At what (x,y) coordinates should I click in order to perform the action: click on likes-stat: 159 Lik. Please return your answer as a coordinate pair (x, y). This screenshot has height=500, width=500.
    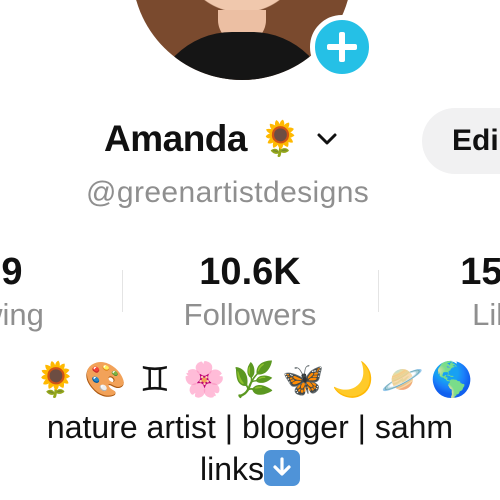
    Looking at the image, I should click on (463, 292).